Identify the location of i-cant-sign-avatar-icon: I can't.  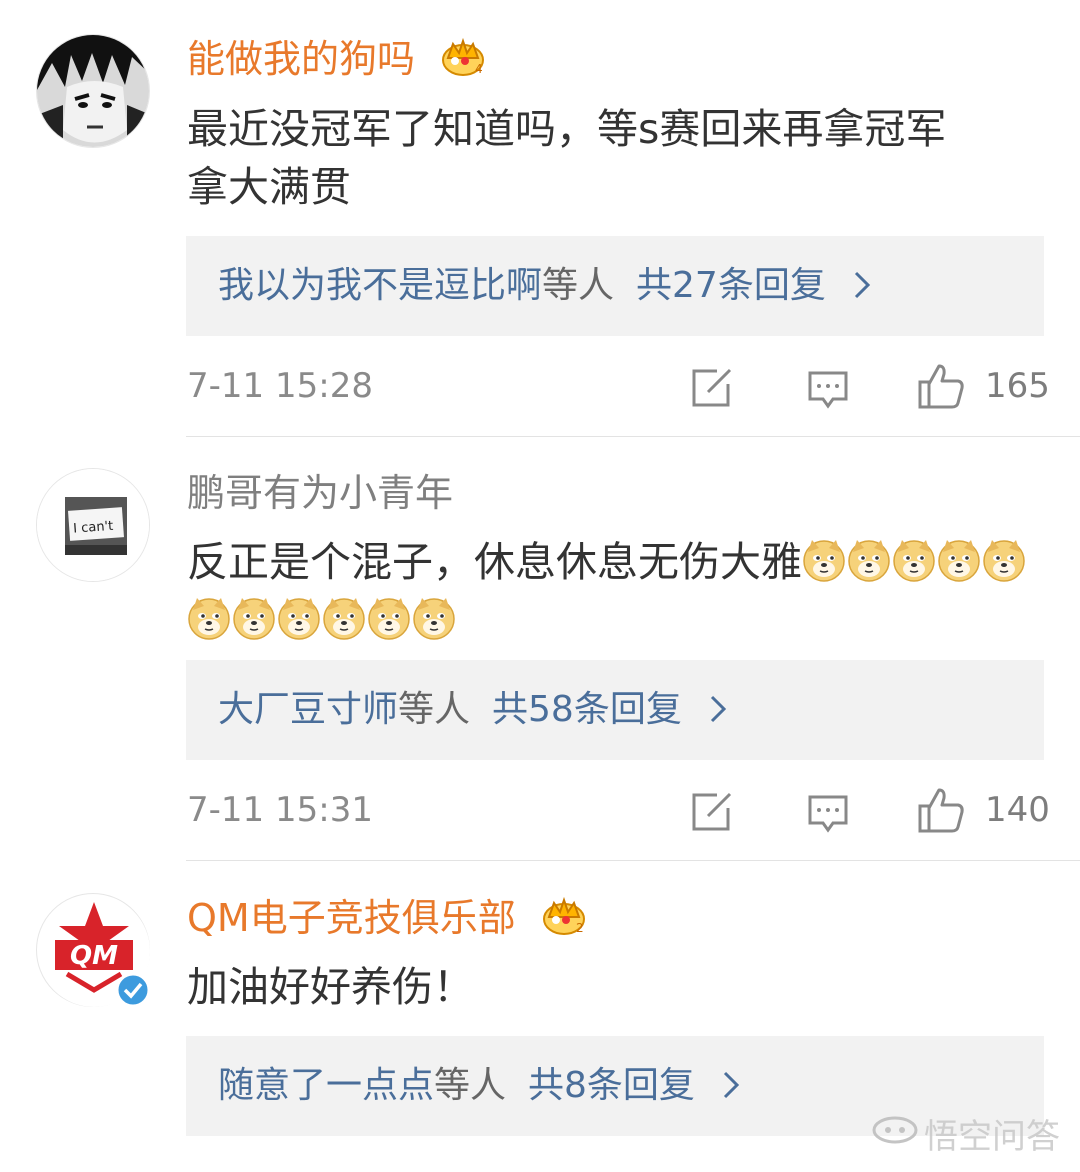
(93, 525).